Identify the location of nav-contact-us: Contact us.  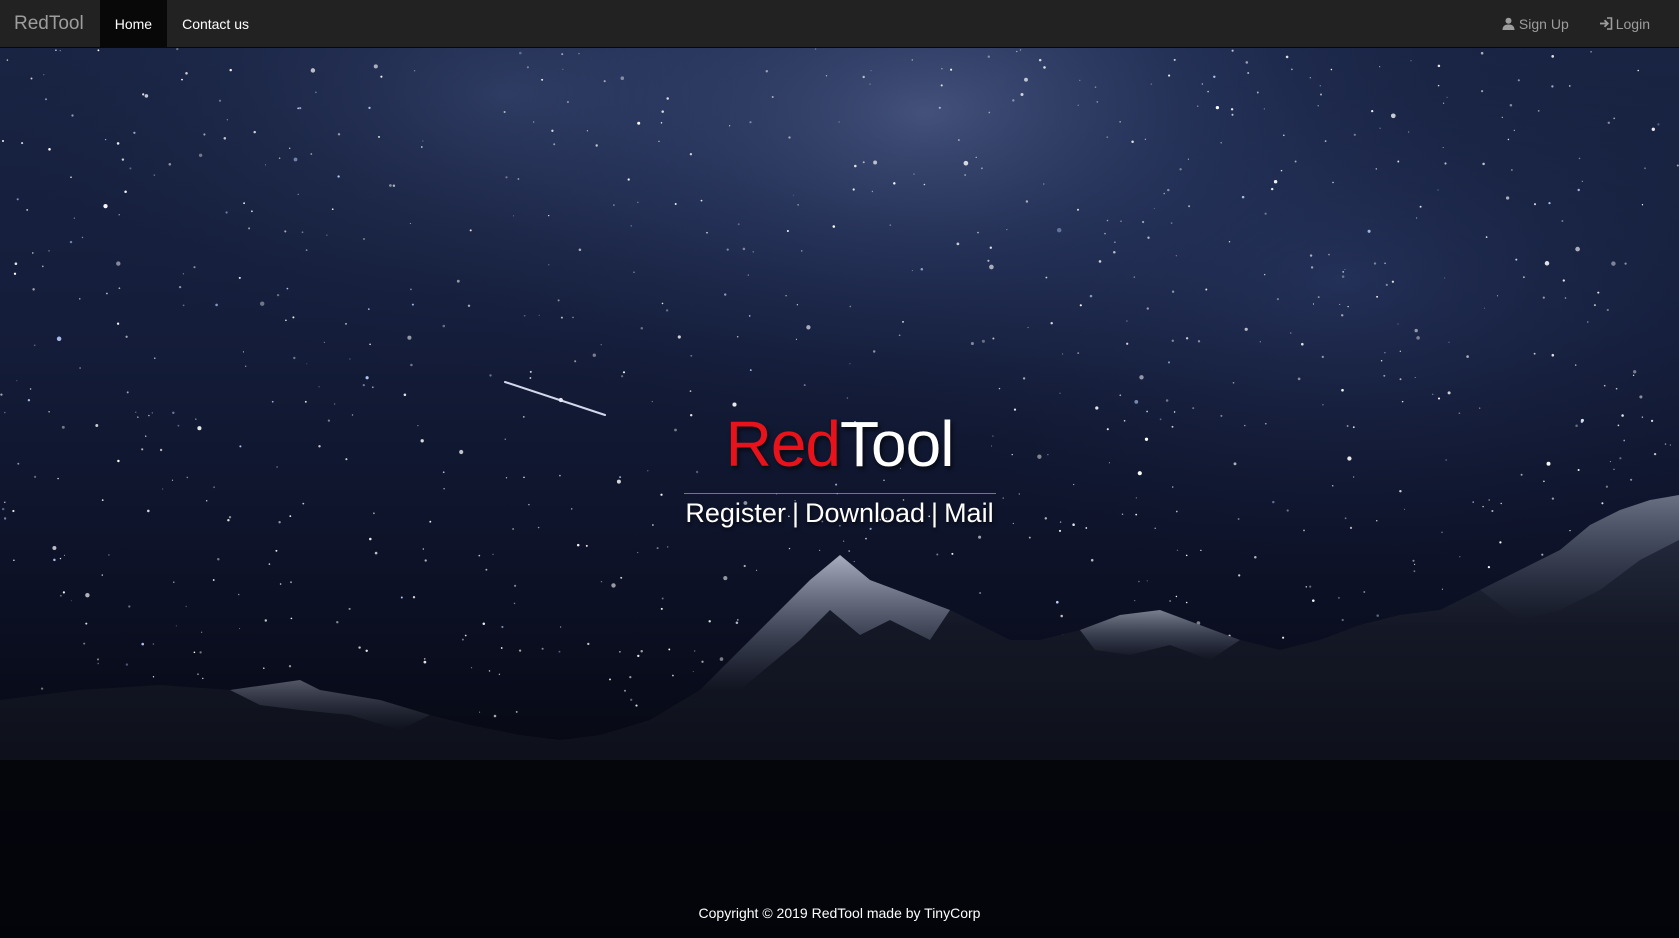
(215, 23).